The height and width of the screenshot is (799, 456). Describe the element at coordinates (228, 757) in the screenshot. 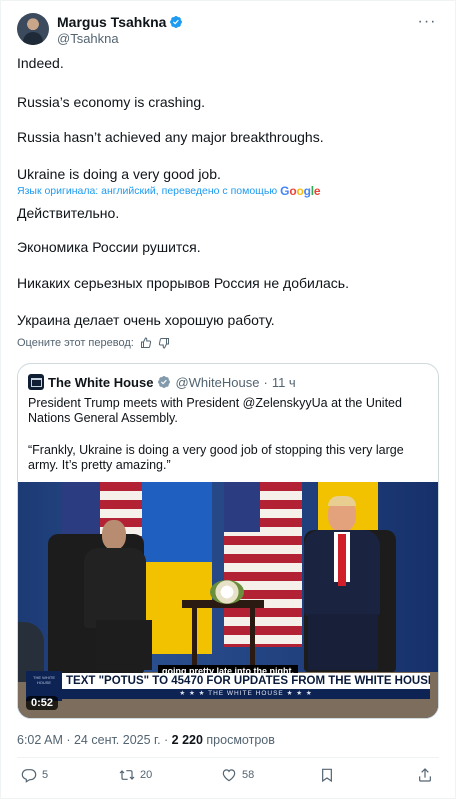

I see `divider` at that location.